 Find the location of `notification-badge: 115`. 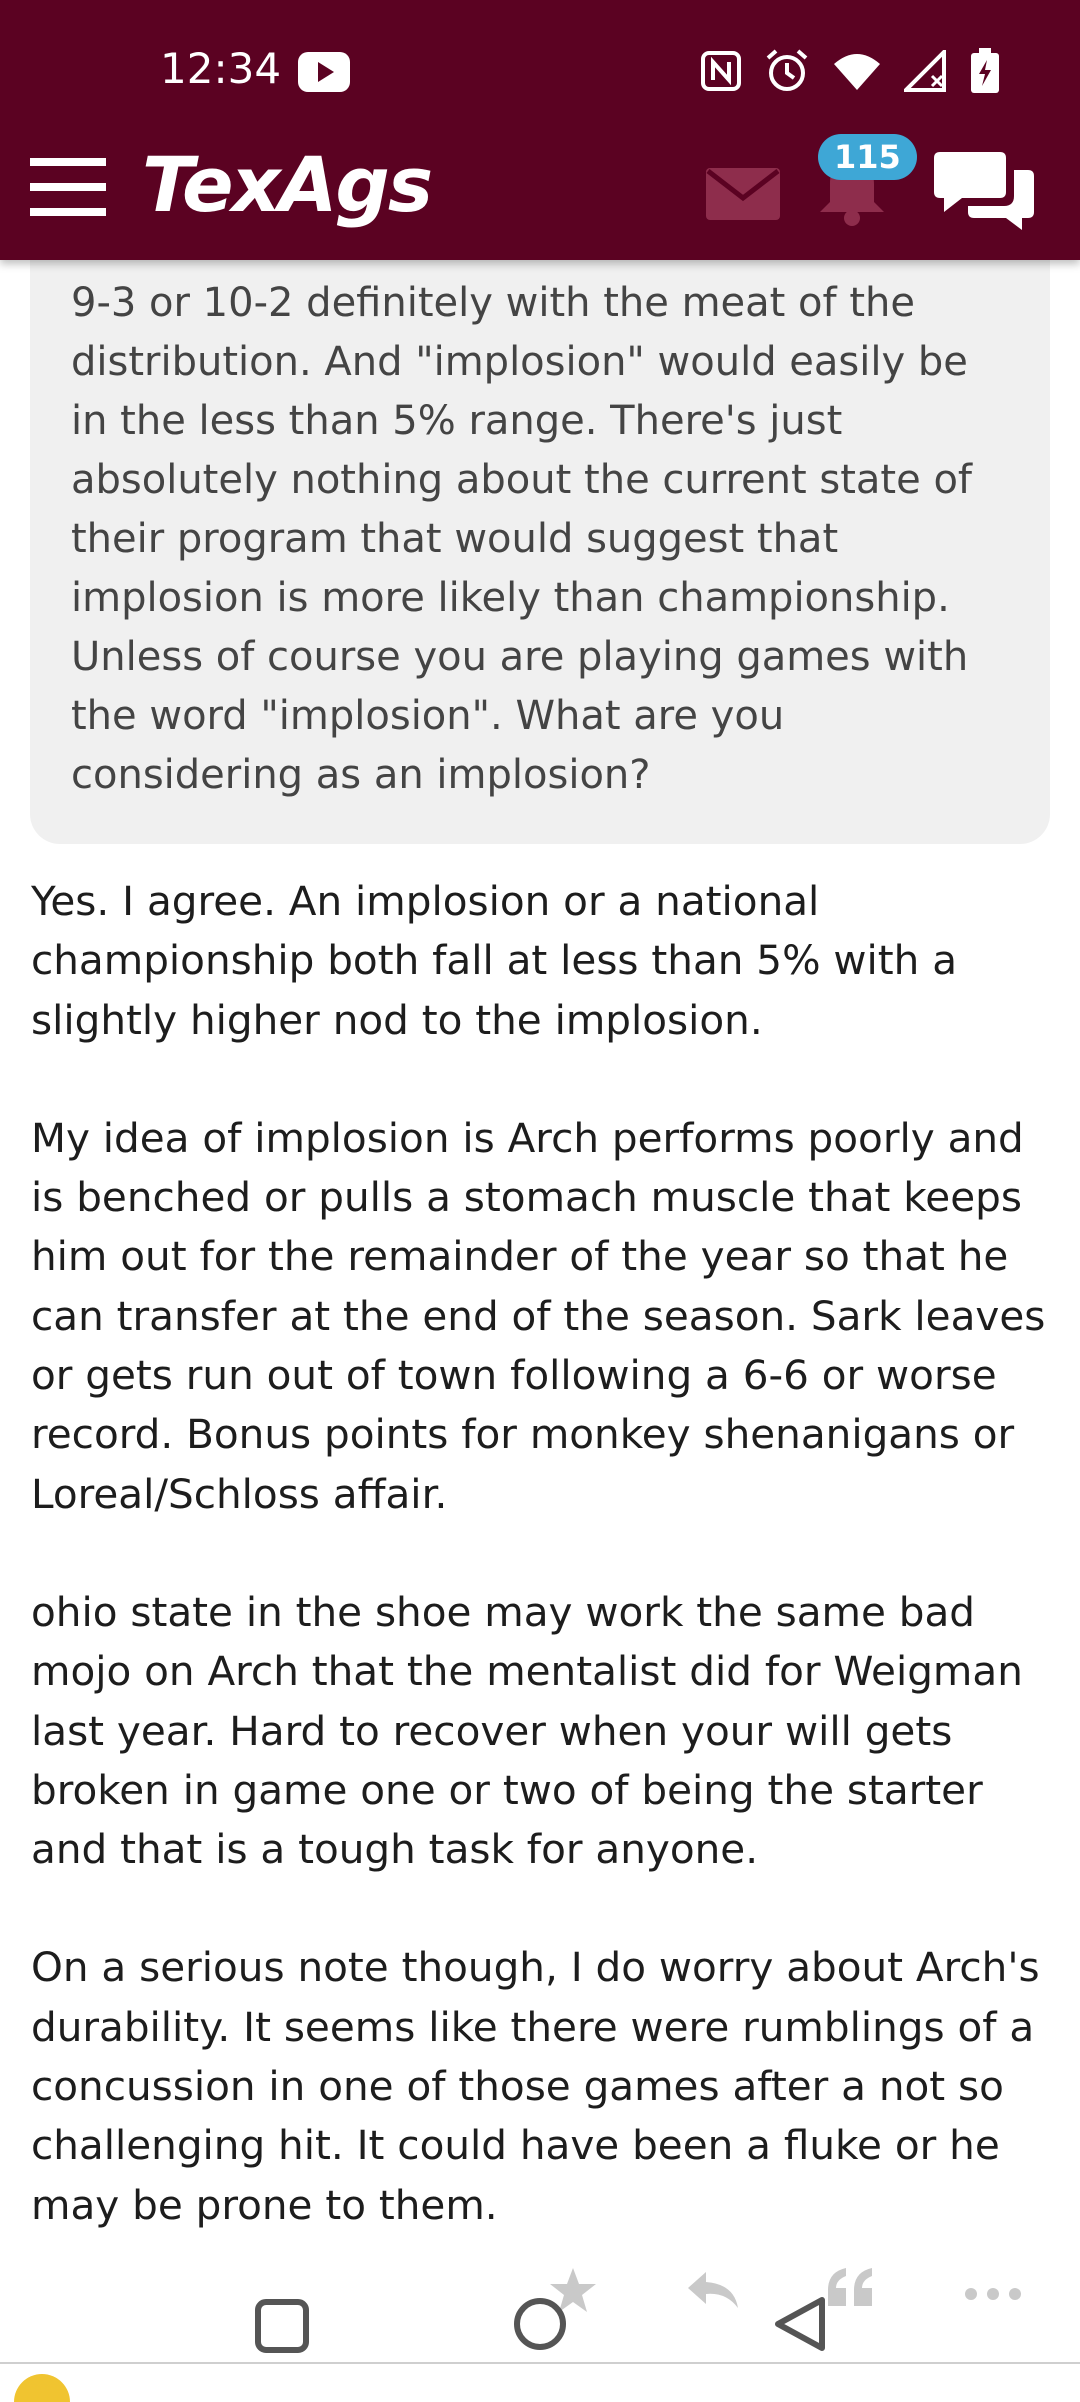

notification-badge: 115 is located at coordinates (867, 157).